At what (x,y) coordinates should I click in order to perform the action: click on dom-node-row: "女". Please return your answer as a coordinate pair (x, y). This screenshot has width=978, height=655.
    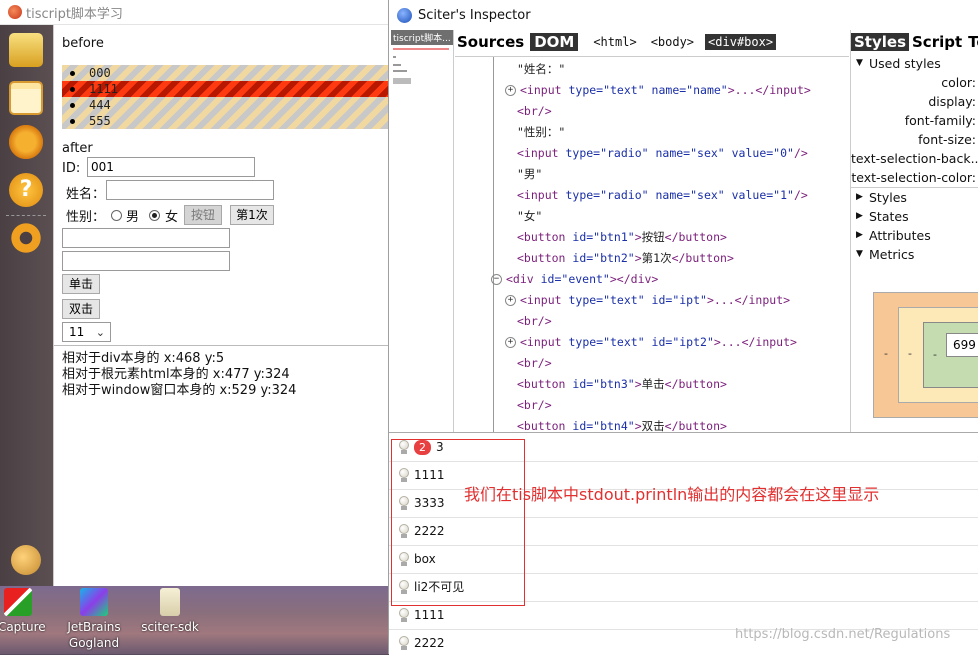
    Looking at the image, I should click on (529, 216).